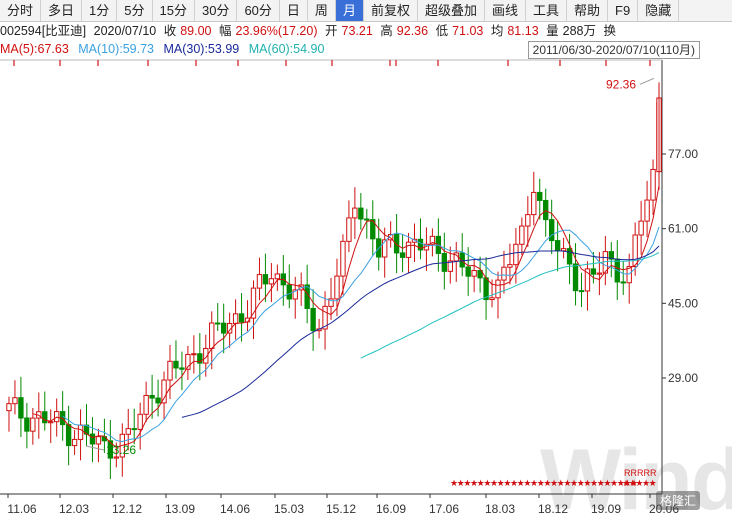 The width and height of the screenshot is (732, 528). Describe the element at coordinates (621, 84) in the screenshot. I see `high-marker-label: 92.36` at that location.